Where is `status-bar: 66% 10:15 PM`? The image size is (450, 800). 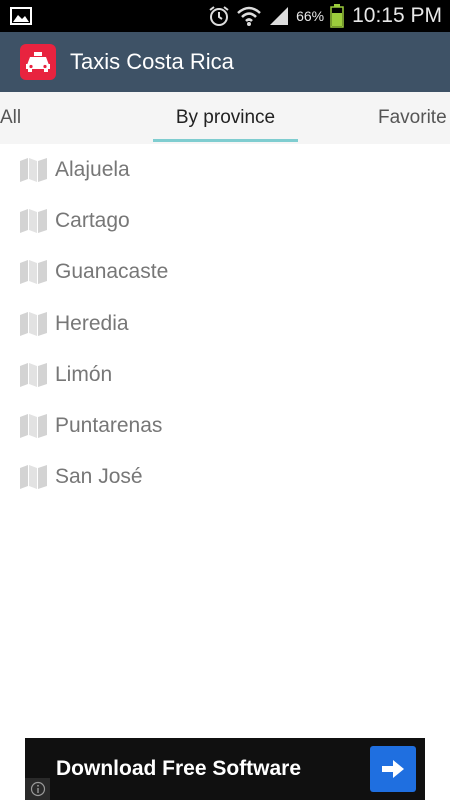 status-bar: 66% 10:15 PM is located at coordinates (225, 16).